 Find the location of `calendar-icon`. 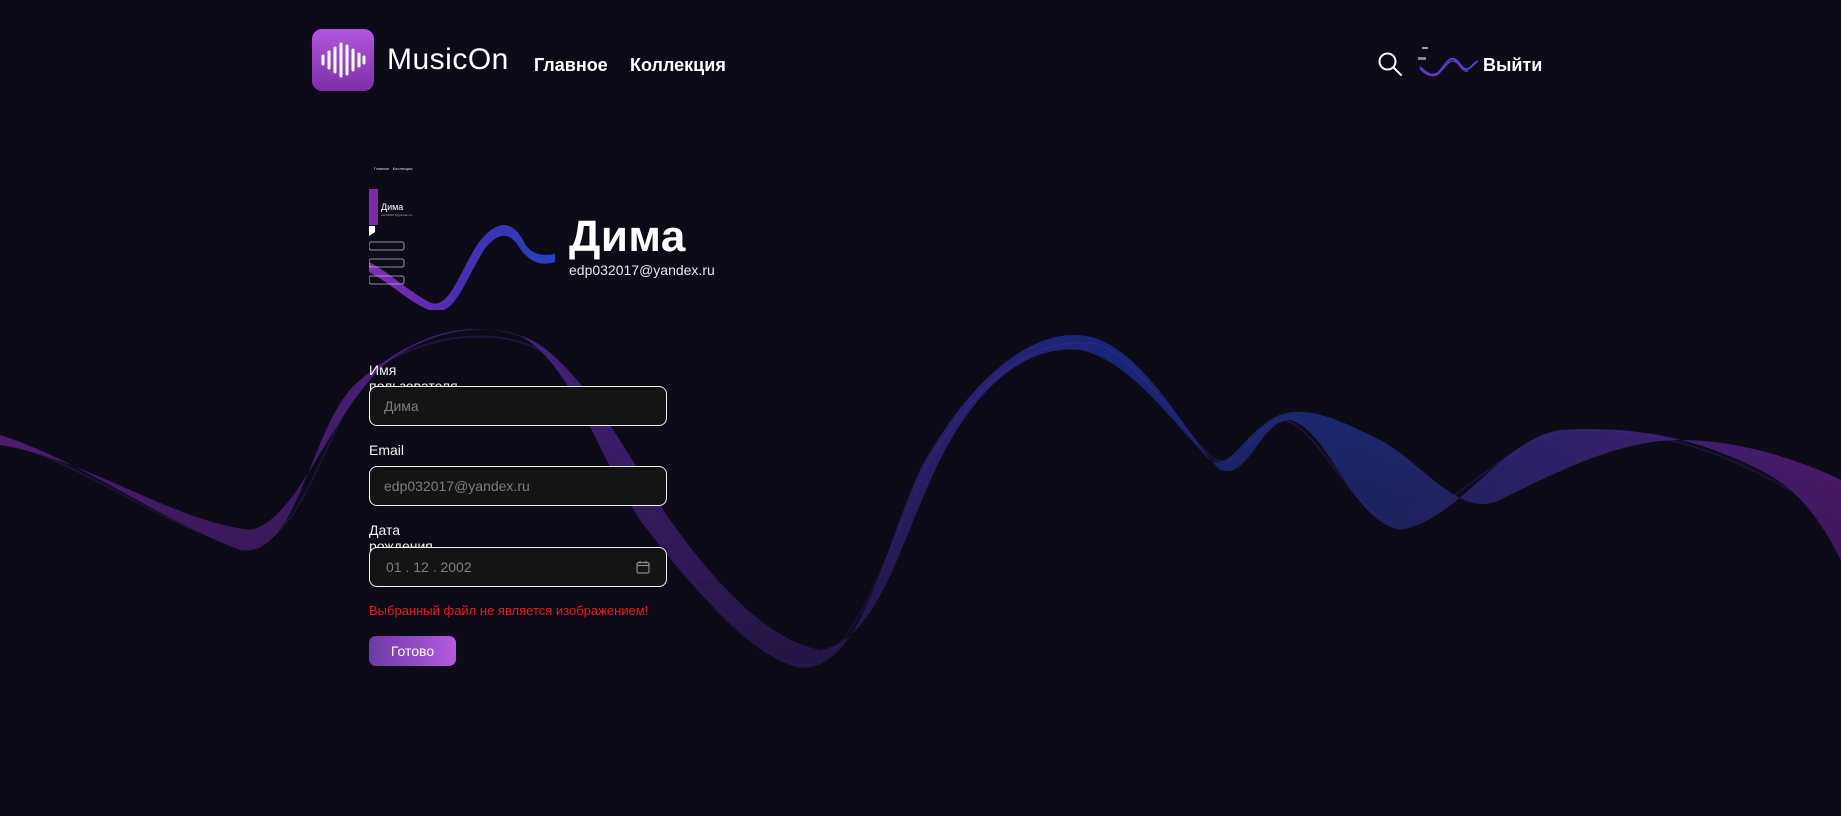

calendar-icon is located at coordinates (643, 567).